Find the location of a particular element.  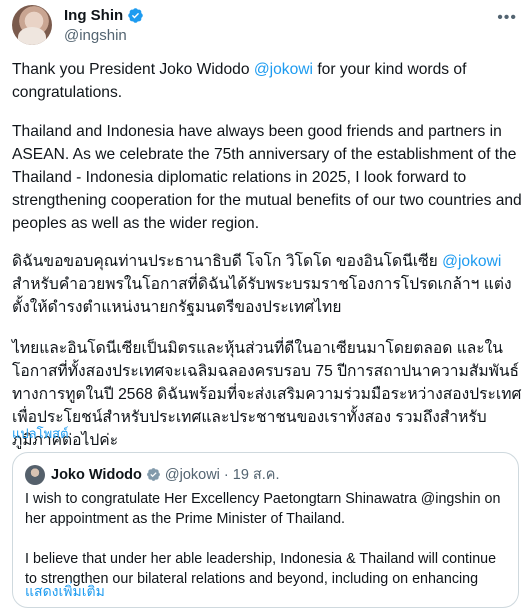

author-display-name: Ing Shin is located at coordinates (93, 15).